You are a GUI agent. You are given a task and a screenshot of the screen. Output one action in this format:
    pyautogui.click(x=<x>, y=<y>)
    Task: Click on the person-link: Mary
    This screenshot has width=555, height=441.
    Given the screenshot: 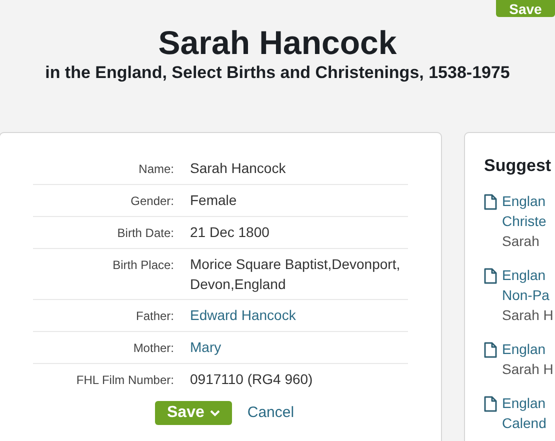 What is the action you would take?
    pyautogui.click(x=299, y=347)
    